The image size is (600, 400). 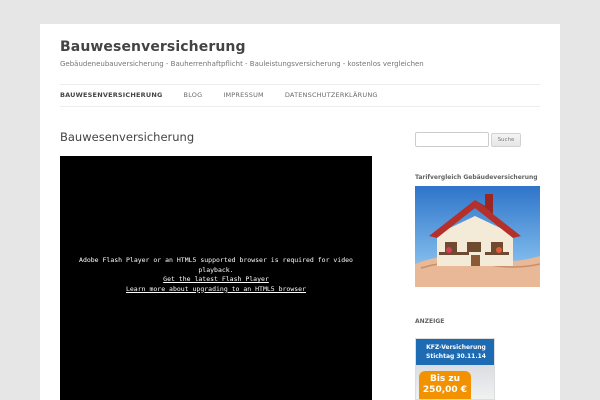 I want to click on ad-badge-line-2: 250,00 €, so click(x=445, y=390).